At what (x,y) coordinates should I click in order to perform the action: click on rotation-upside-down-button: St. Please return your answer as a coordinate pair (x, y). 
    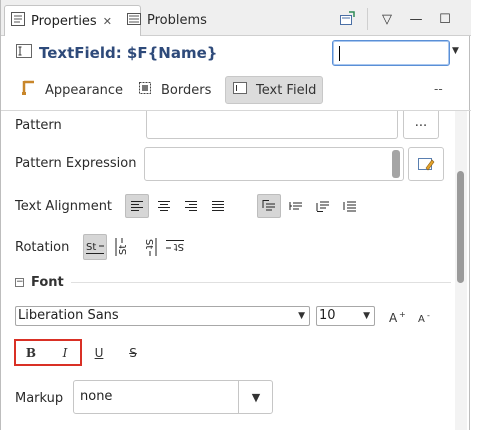
    Looking at the image, I should click on (175, 247).